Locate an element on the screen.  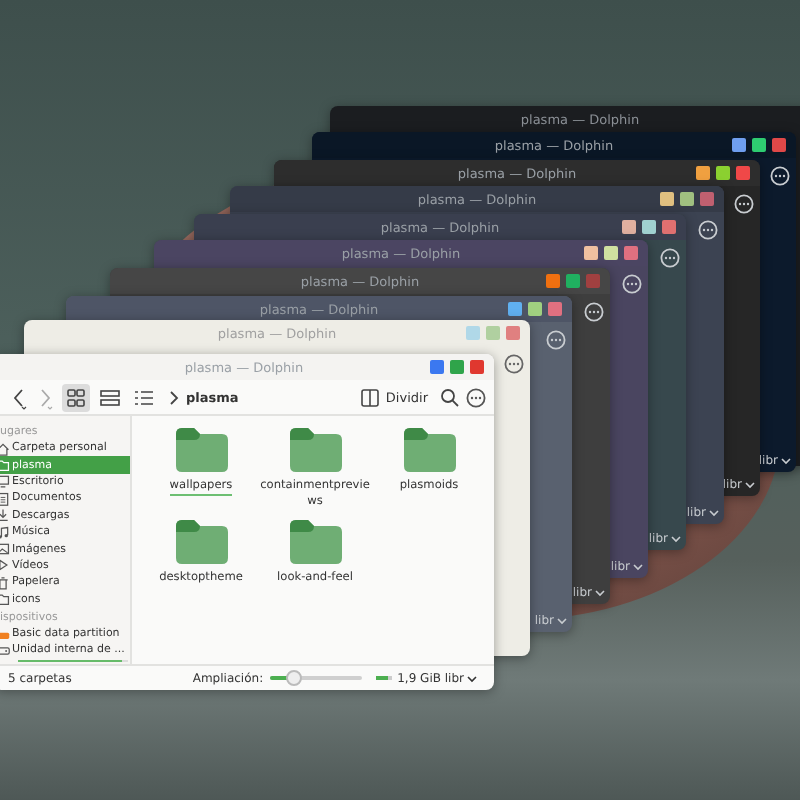
monitor-icon is located at coordinates (5, 481).